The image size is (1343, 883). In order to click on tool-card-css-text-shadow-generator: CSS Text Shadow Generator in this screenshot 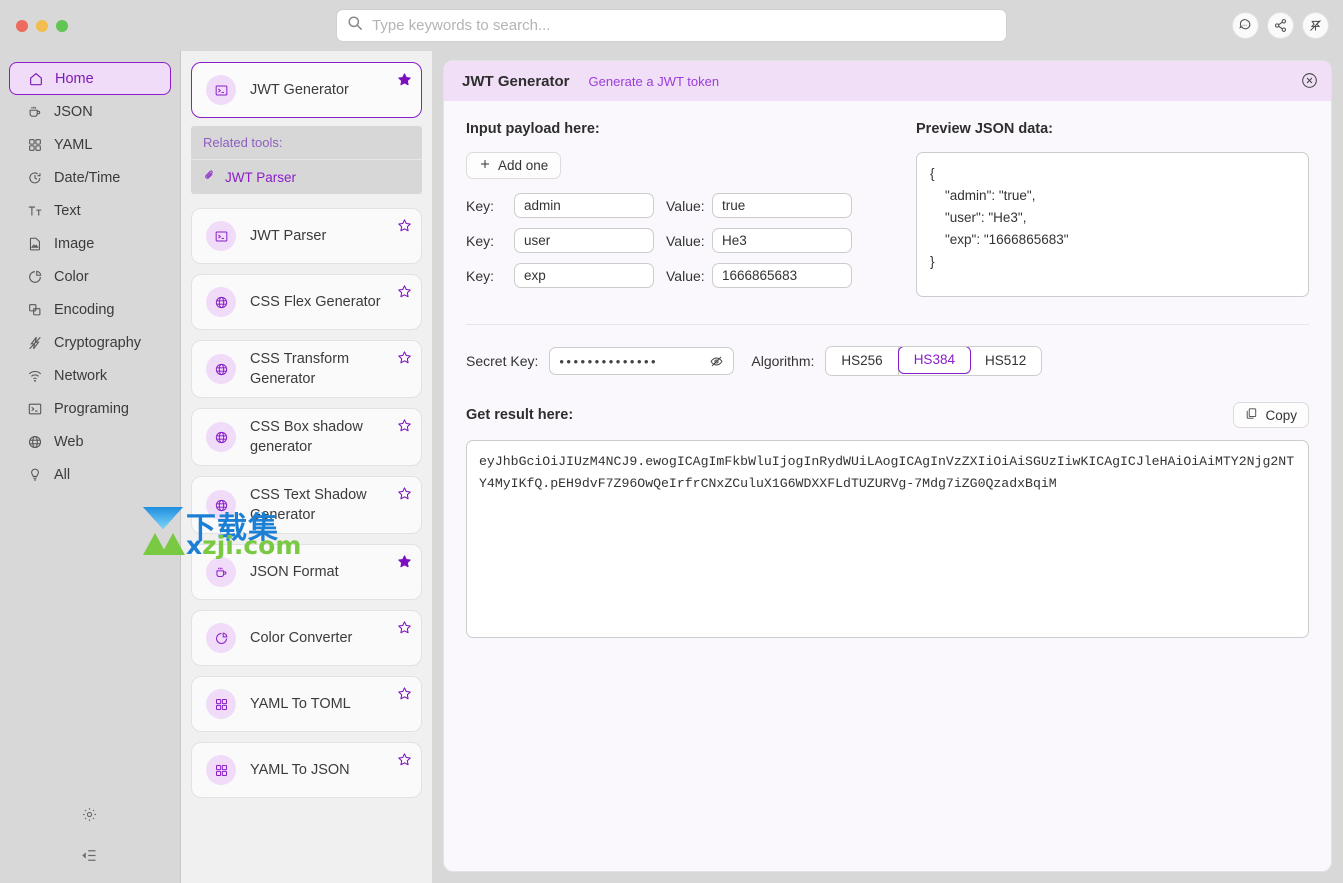, I will do `click(306, 505)`.